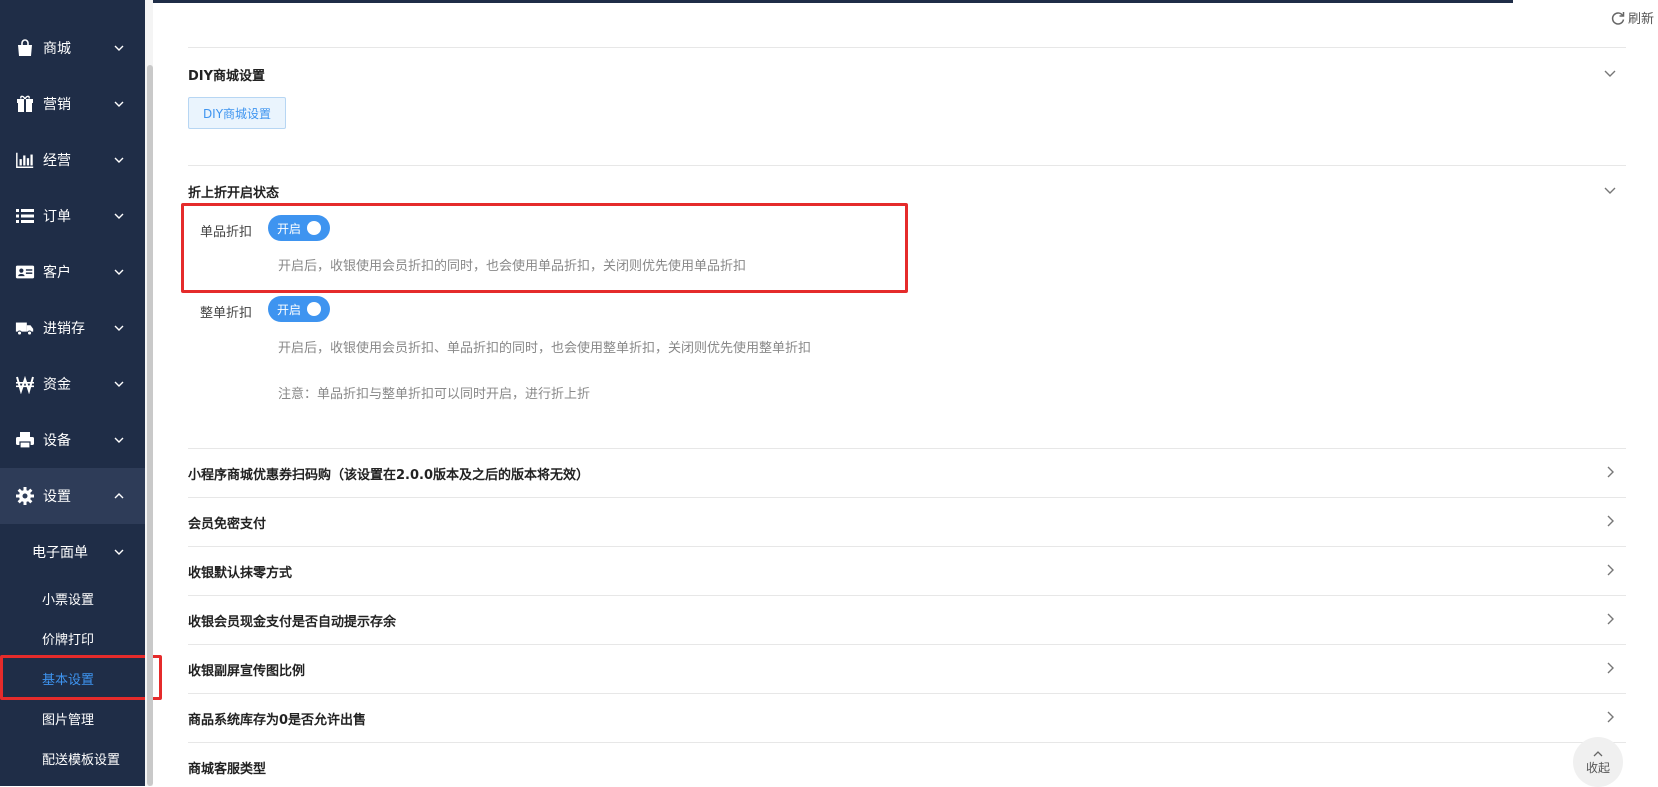 The height and width of the screenshot is (787, 1658). I want to click on sidebar-item-label: 经营, so click(57, 161).